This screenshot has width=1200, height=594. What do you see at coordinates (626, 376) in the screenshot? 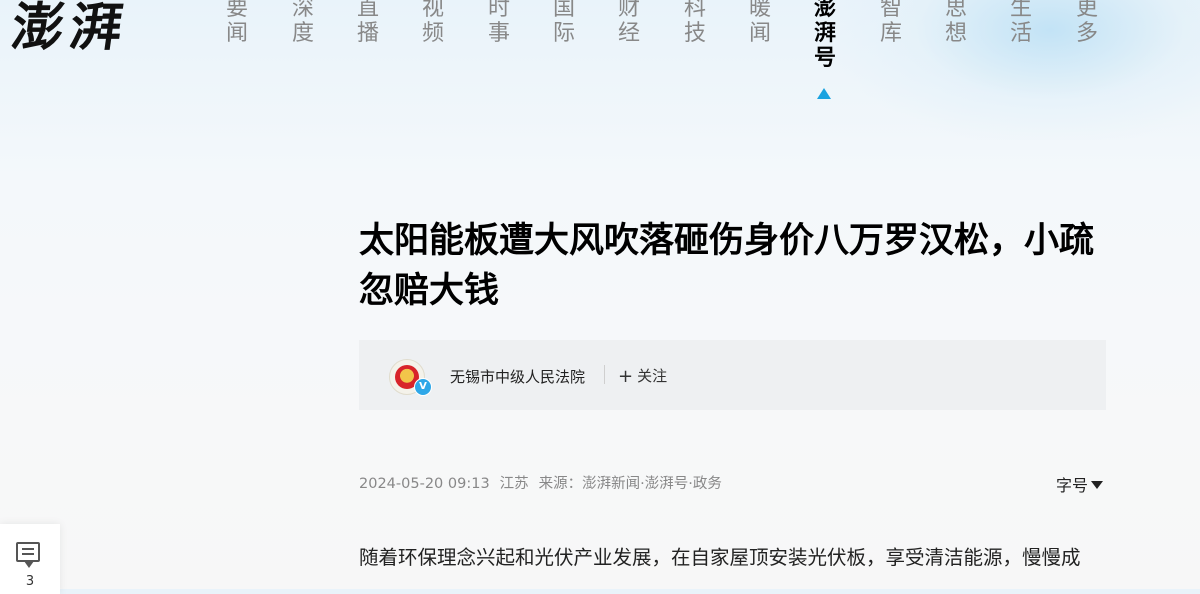
I see `plus-icon: +` at bounding box center [626, 376].